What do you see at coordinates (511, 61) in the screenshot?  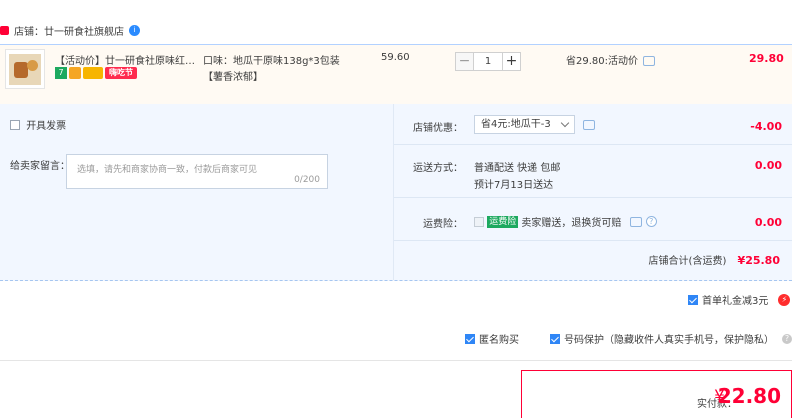 I see `quantity-plus-button: +` at bounding box center [511, 61].